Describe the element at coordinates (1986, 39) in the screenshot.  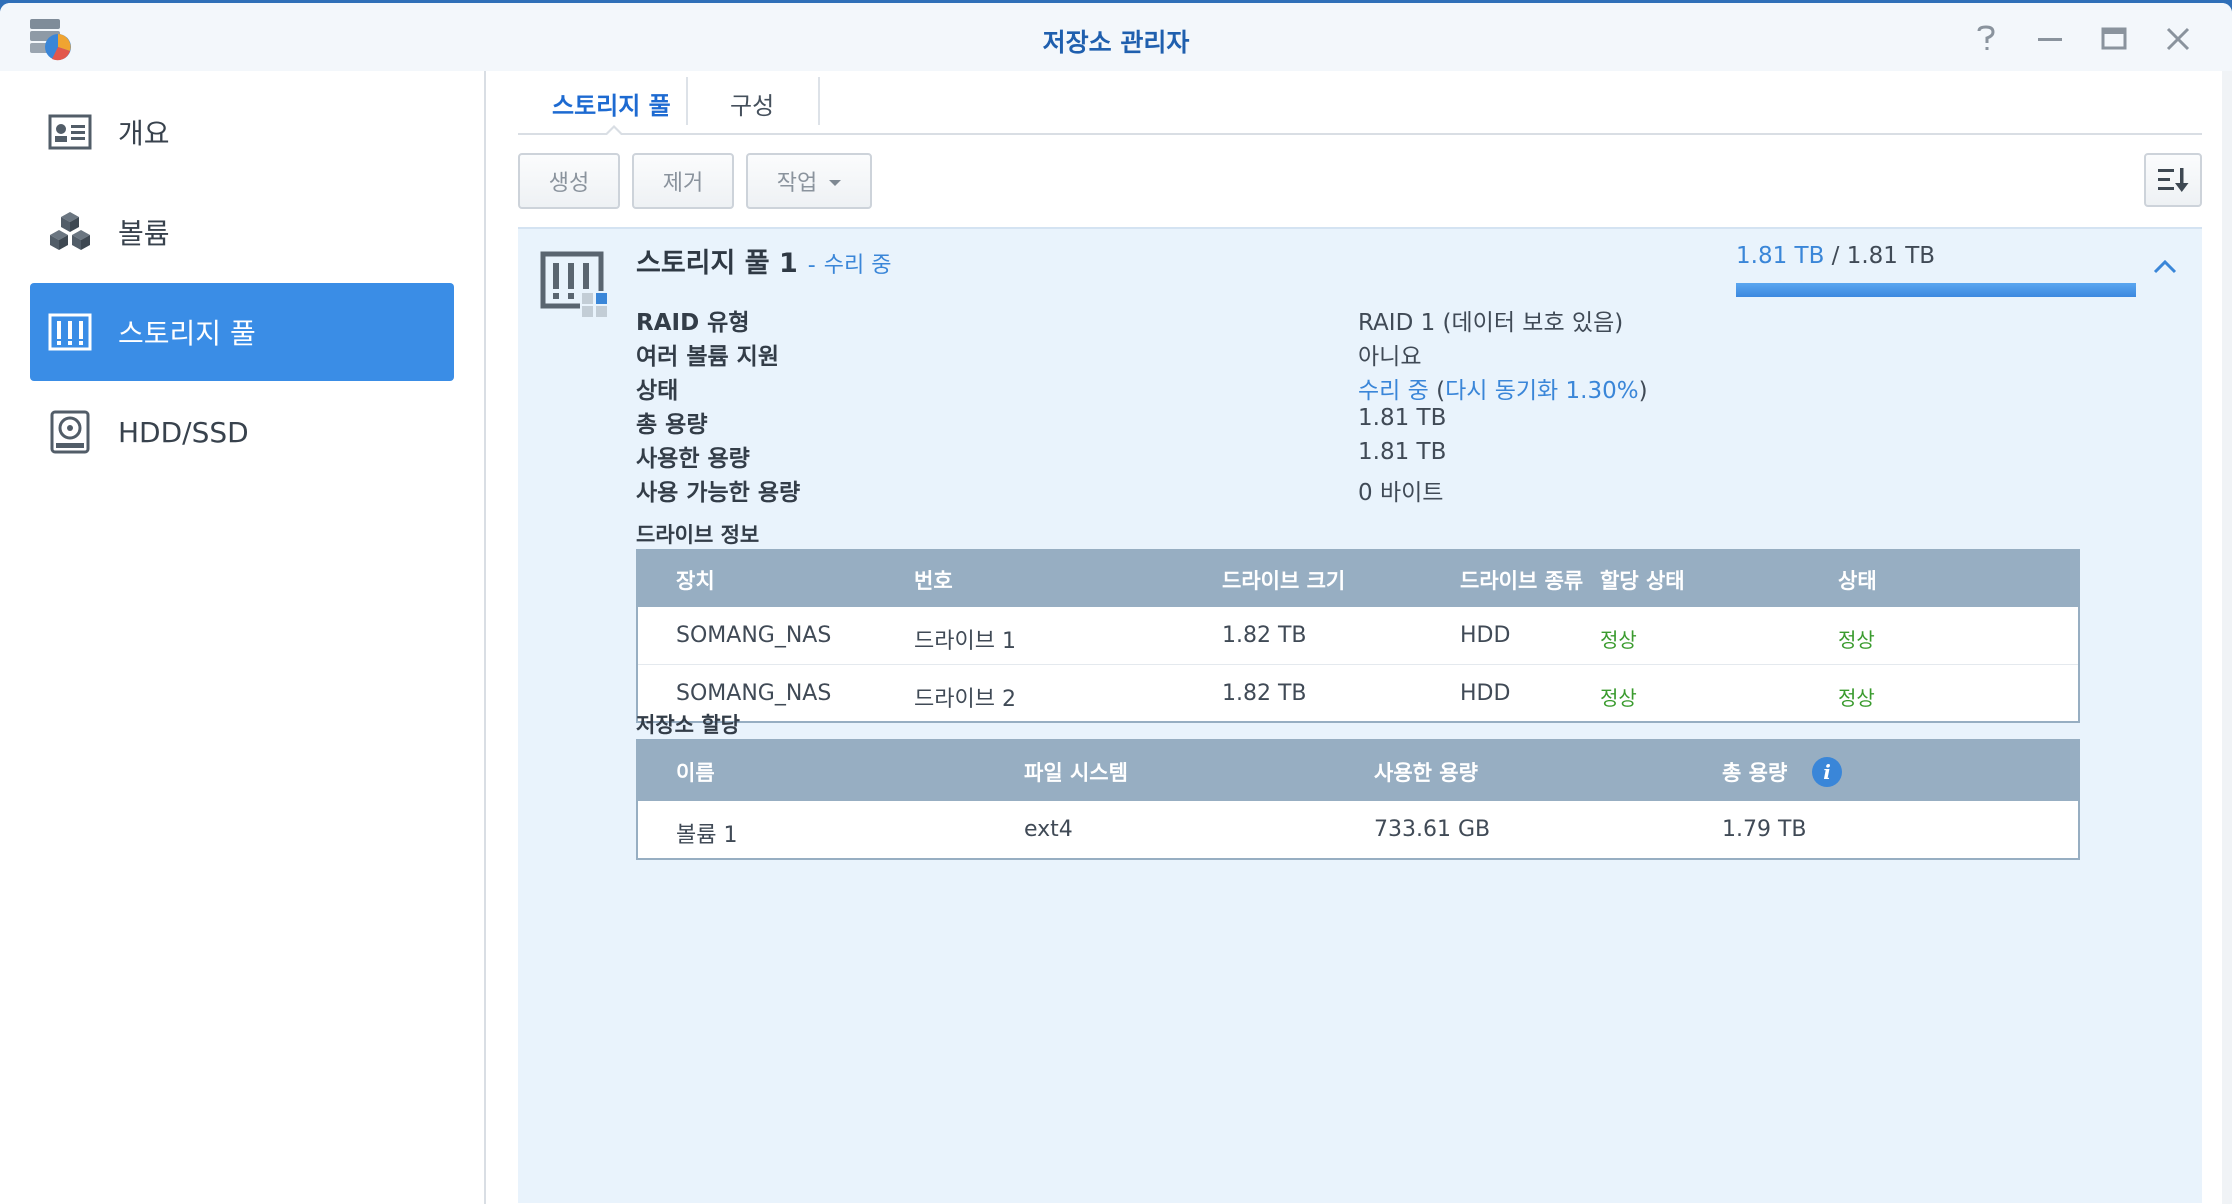
I see `help-icon` at that location.